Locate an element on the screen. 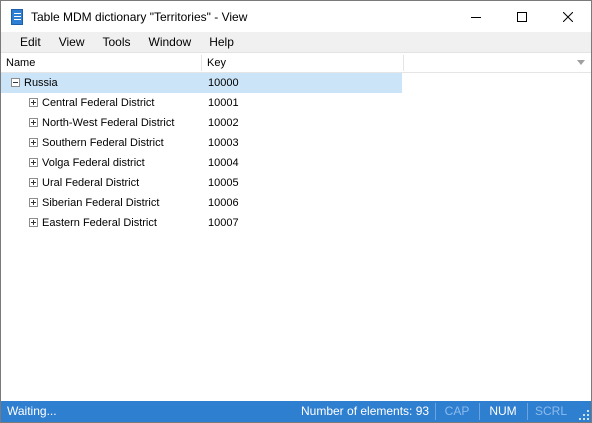 The height and width of the screenshot is (423, 592). row-name: Siberian Federal District is located at coordinates (101, 203).